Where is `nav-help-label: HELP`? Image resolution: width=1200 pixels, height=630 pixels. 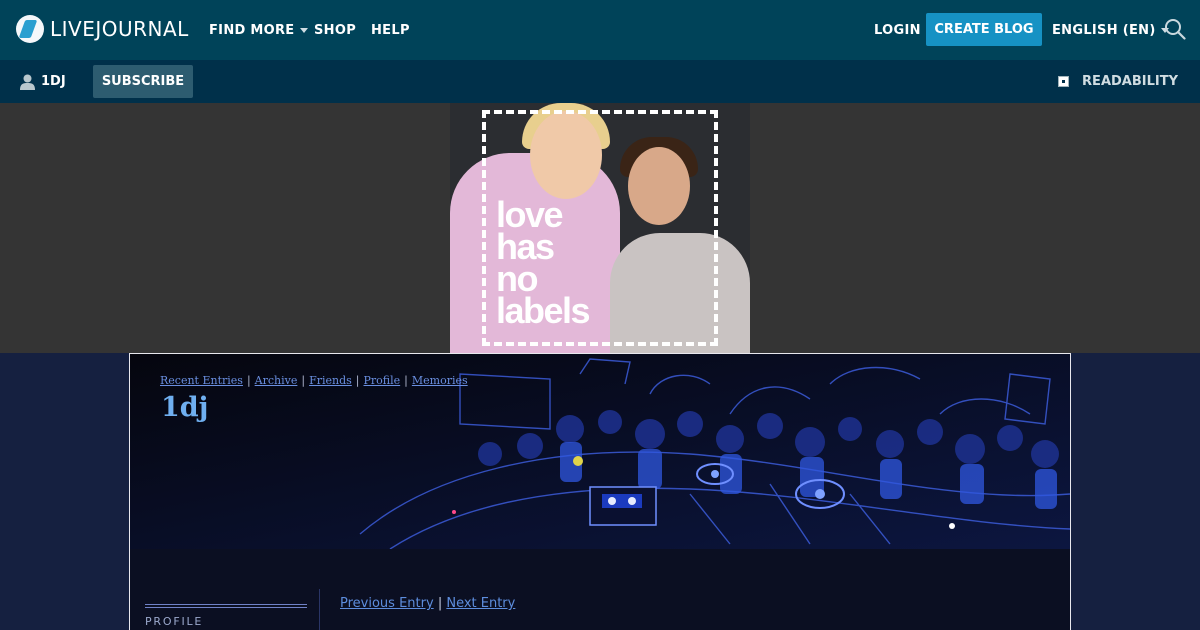
nav-help-label: HELP is located at coordinates (390, 30).